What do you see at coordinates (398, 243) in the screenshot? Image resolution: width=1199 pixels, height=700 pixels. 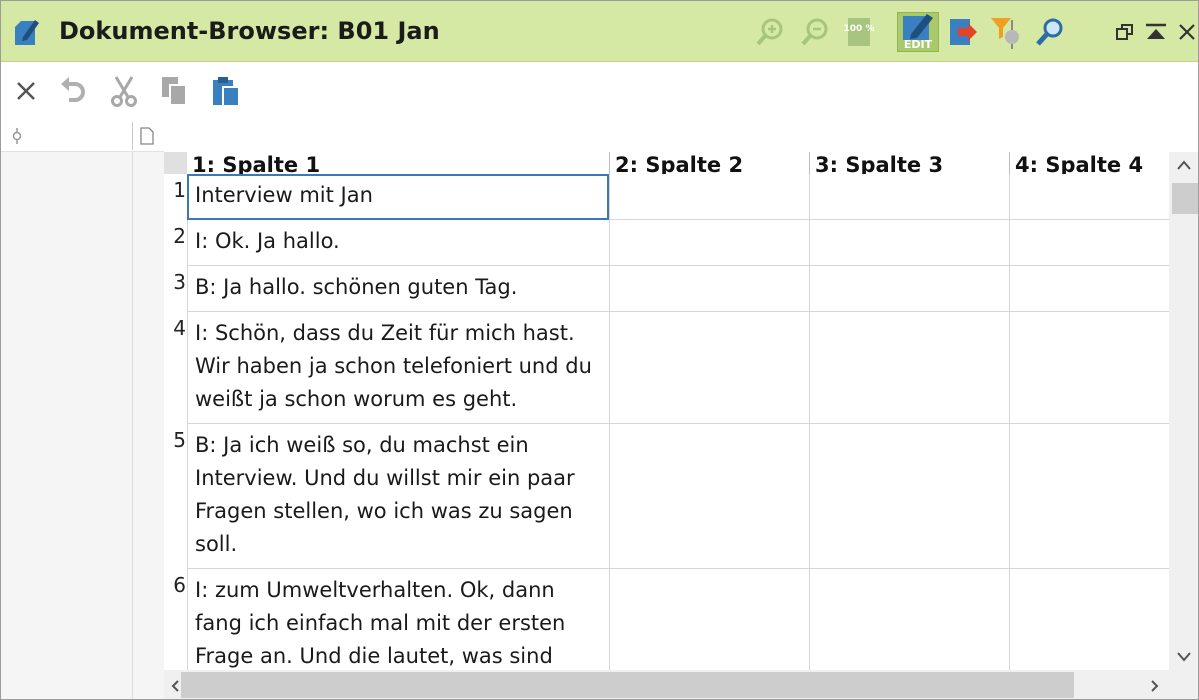 I see `table-cell: I: Ok. Ja hallo.` at bounding box center [398, 243].